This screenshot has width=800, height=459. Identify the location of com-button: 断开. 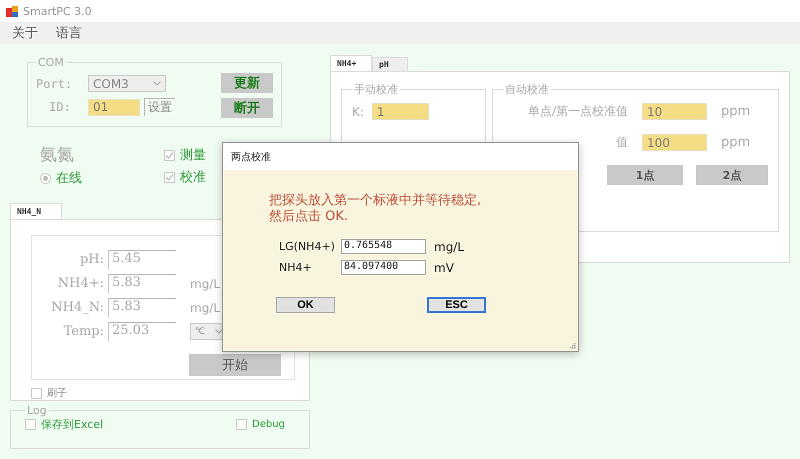
(247, 108).